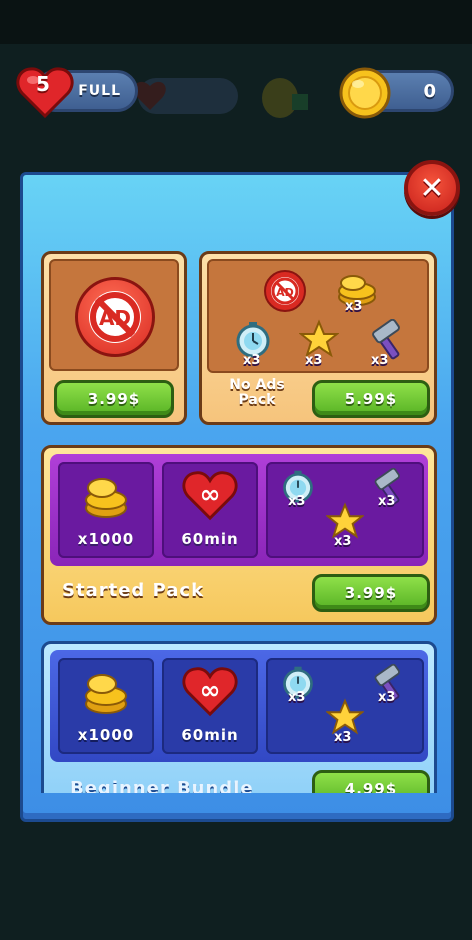 This screenshot has width=472, height=940. What do you see at coordinates (380, 360) in the screenshot?
I see `pack-hammer-qty: x3` at bounding box center [380, 360].